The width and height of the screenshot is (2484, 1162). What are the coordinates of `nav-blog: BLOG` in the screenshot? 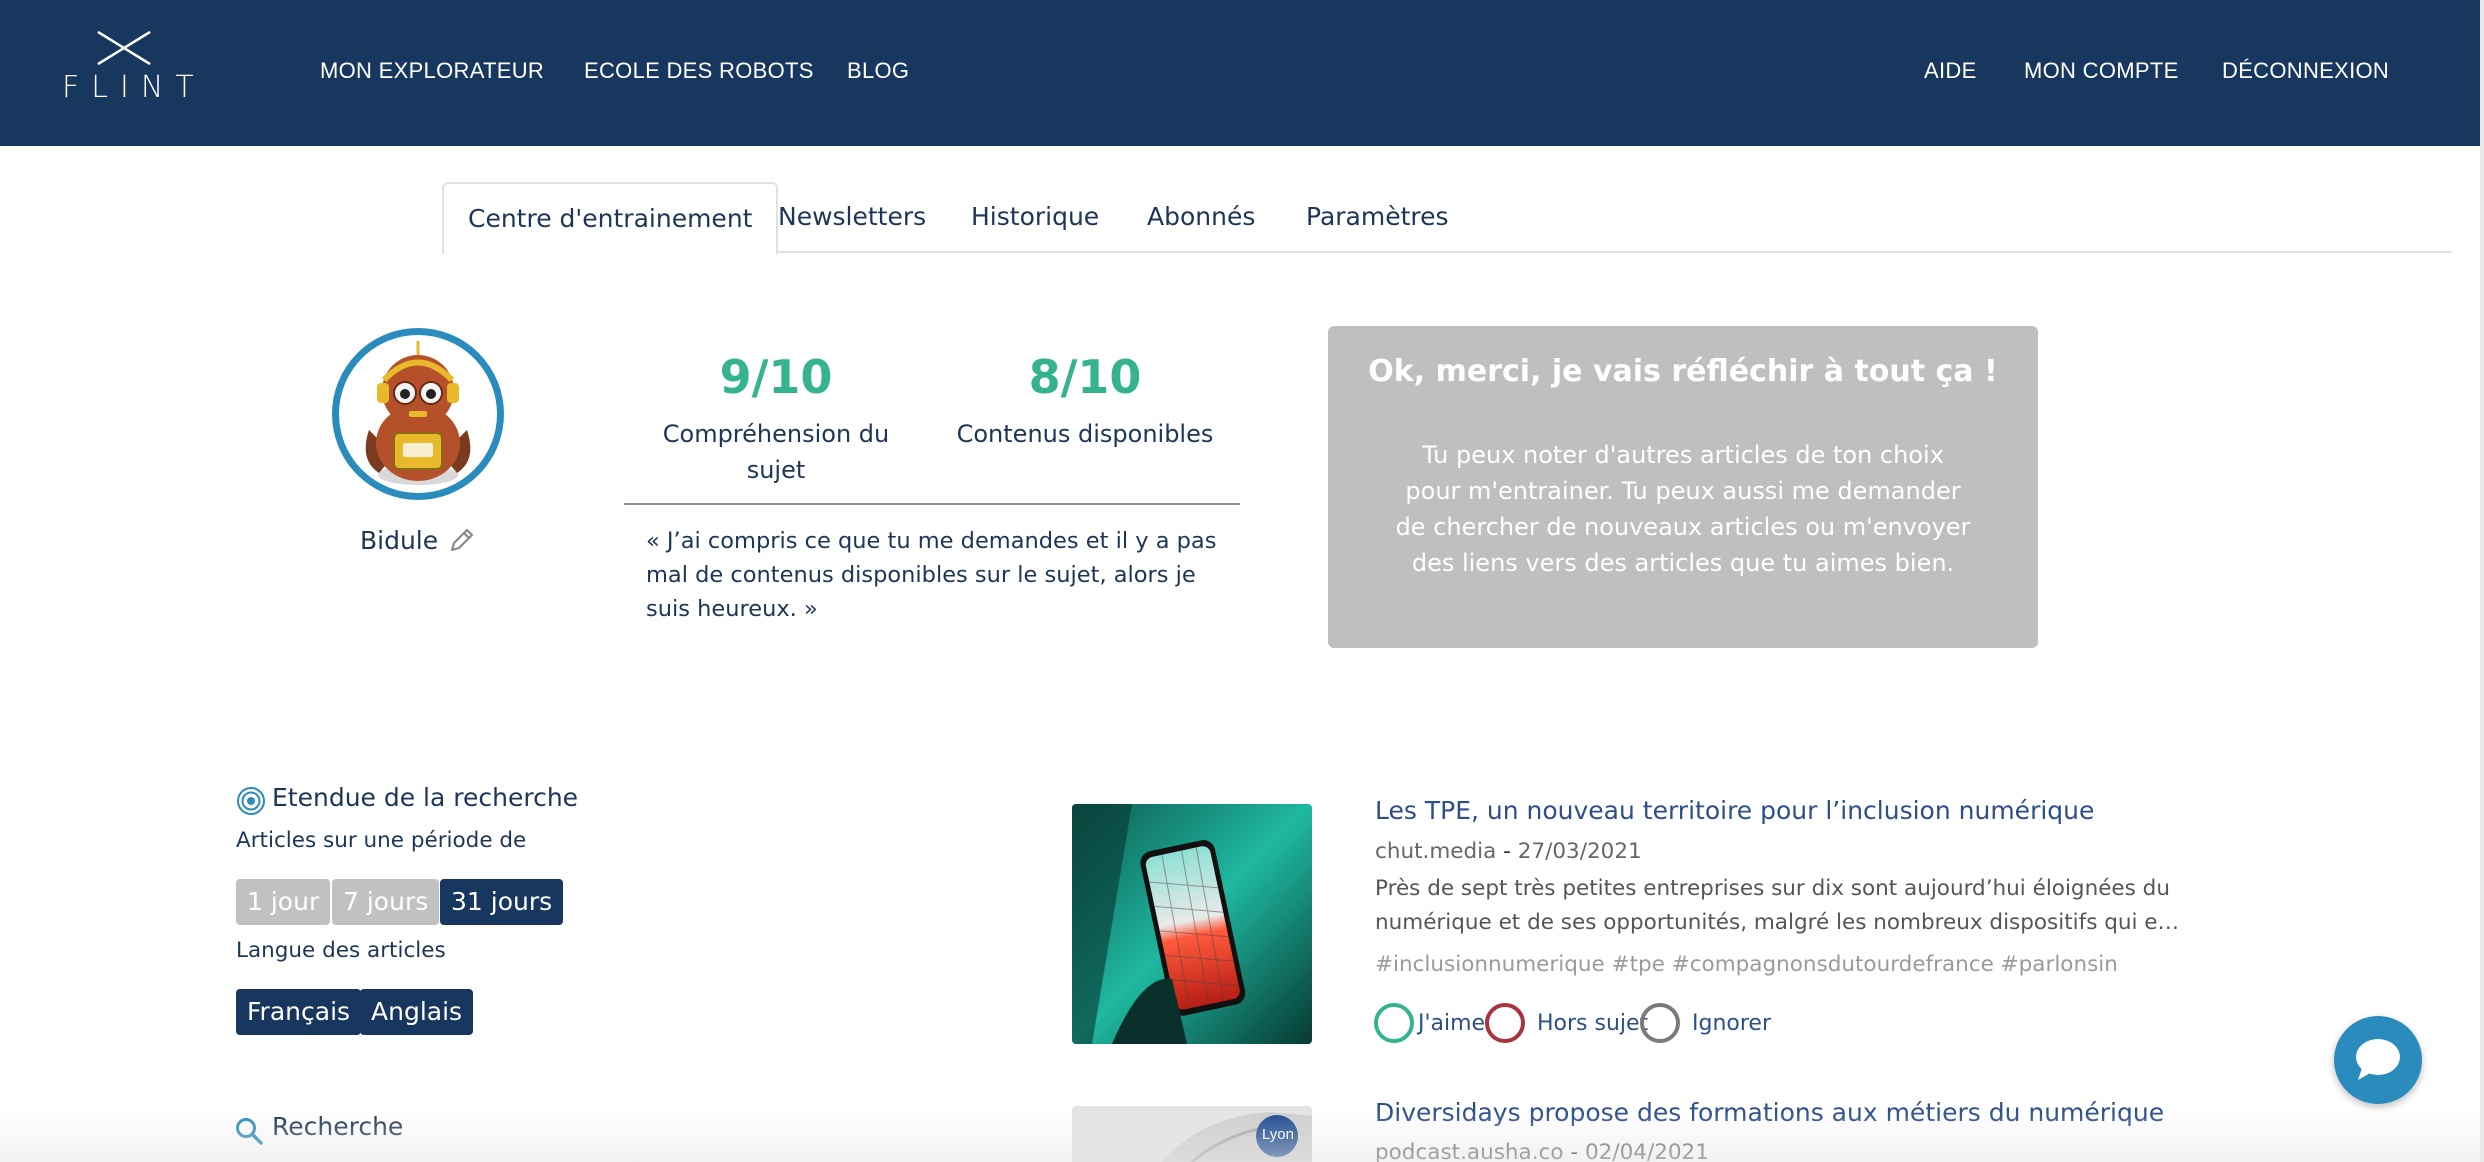 It's located at (878, 71).